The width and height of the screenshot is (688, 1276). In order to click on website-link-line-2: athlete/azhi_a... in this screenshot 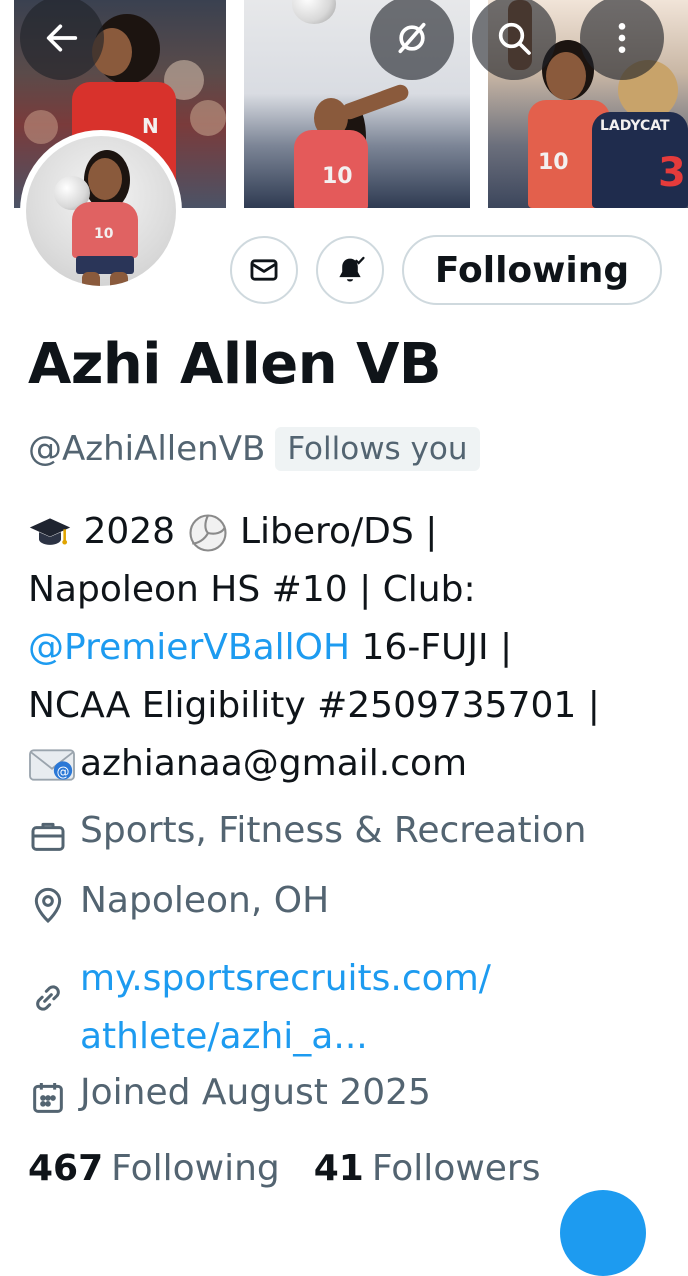, I will do `click(224, 1036)`.